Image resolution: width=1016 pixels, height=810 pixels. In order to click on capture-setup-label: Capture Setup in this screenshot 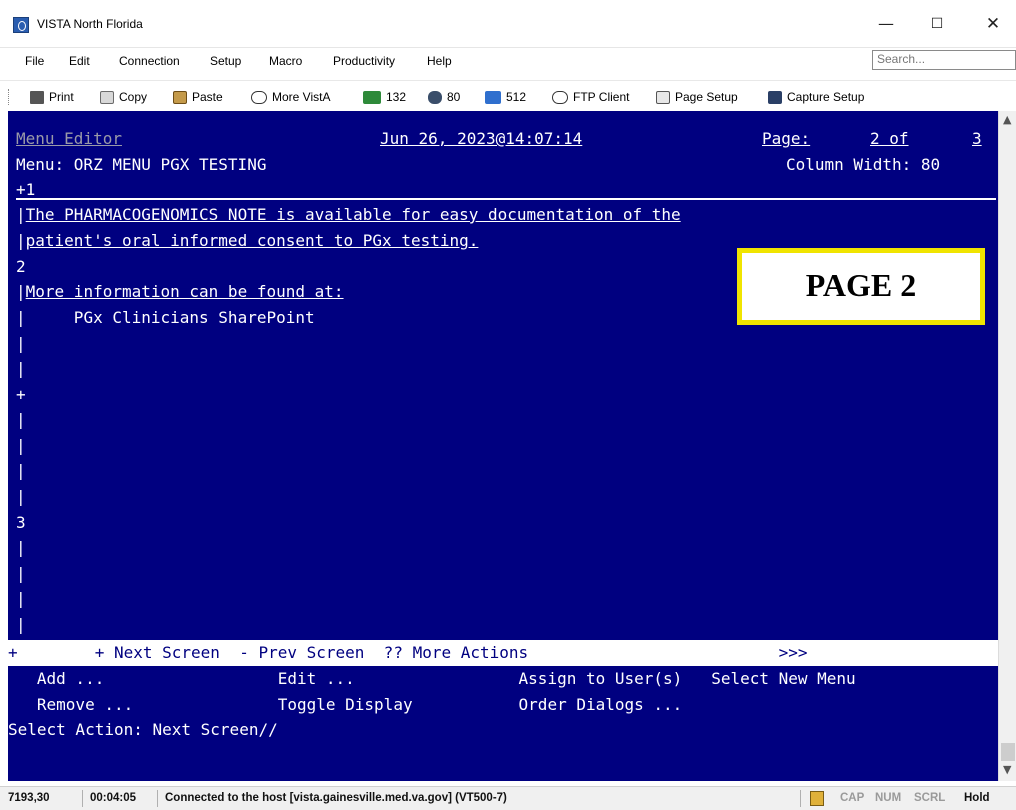, I will do `click(826, 97)`.